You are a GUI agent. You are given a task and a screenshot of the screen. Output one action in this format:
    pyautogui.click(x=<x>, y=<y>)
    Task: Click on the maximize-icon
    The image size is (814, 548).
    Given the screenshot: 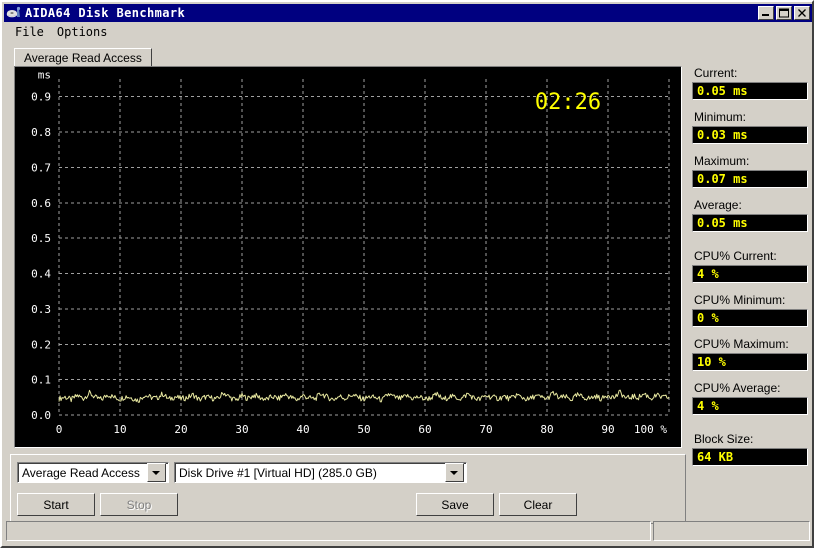 What is the action you would take?
    pyautogui.click(x=784, y=13)
    